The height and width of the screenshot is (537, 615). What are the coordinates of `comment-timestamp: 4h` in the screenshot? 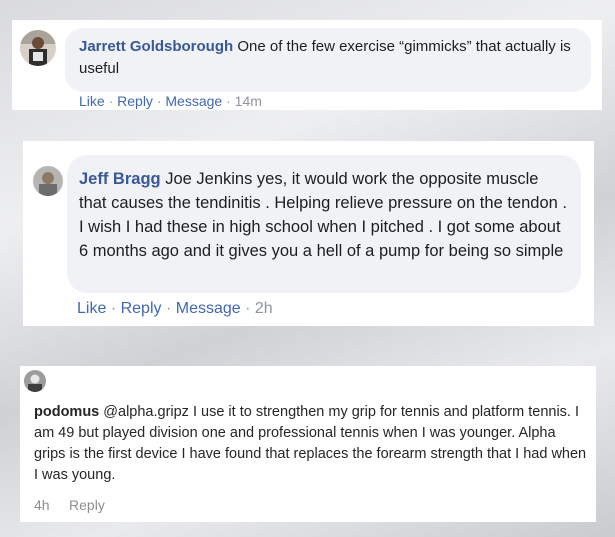 It's located at (42, 505).